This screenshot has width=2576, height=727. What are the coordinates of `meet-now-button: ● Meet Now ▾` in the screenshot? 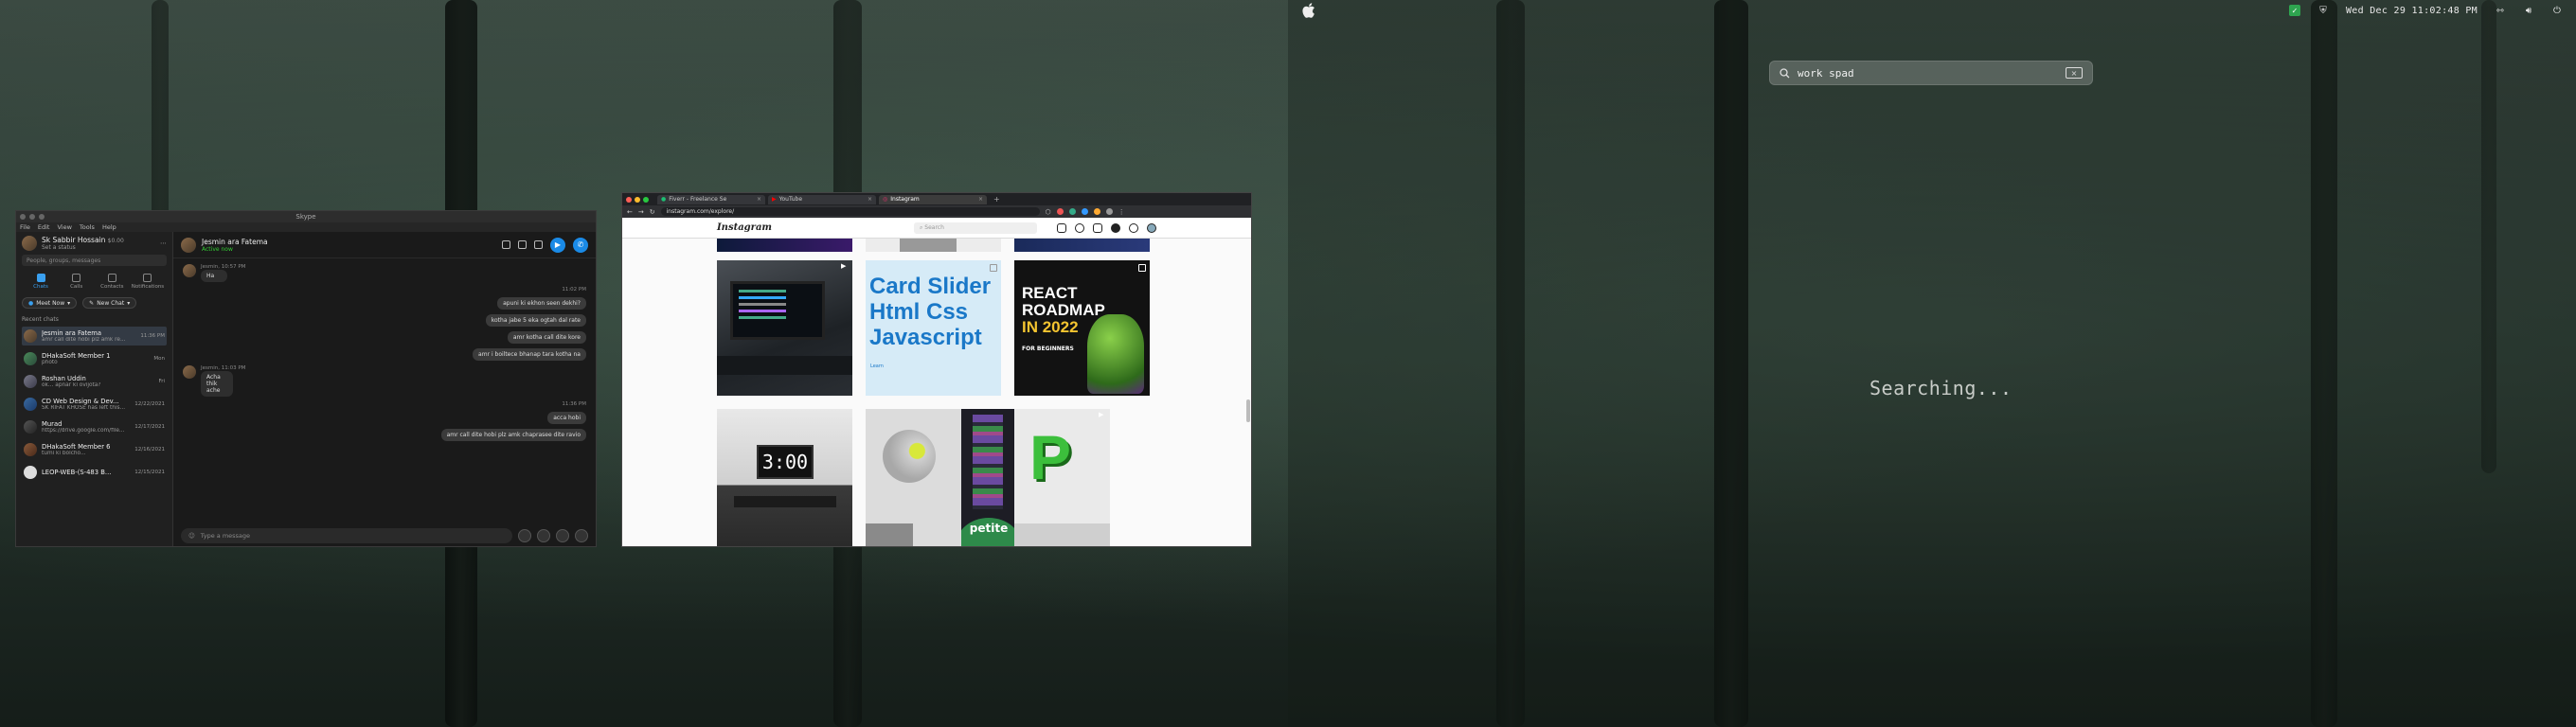 It's located at (50, 303).